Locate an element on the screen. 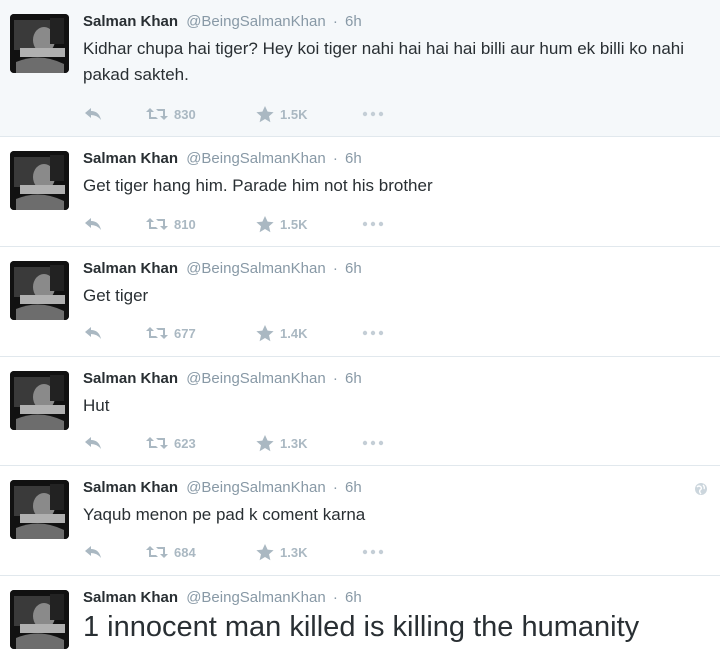 Image resolution: width=720 pixels, height=661 pixels. tweet-actions: 810 1.5K is located at coordinates (244, 224).